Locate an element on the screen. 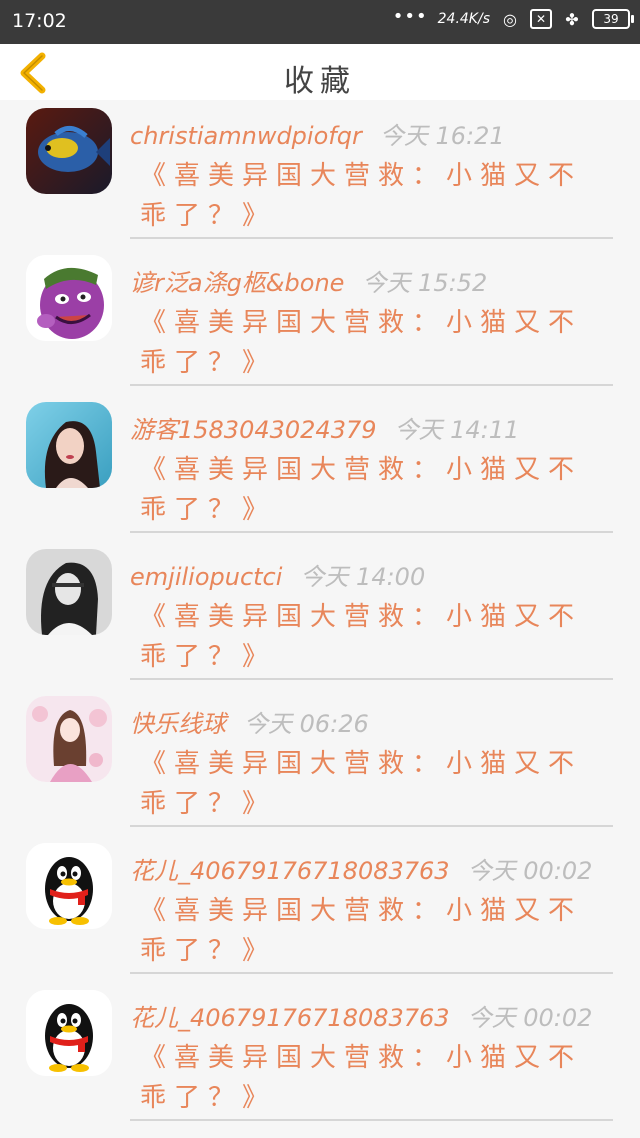 Image resolution: width=640 pixels, height=1138 pixels. more-dots-icon: ••• is located at coordinates (410, 16).